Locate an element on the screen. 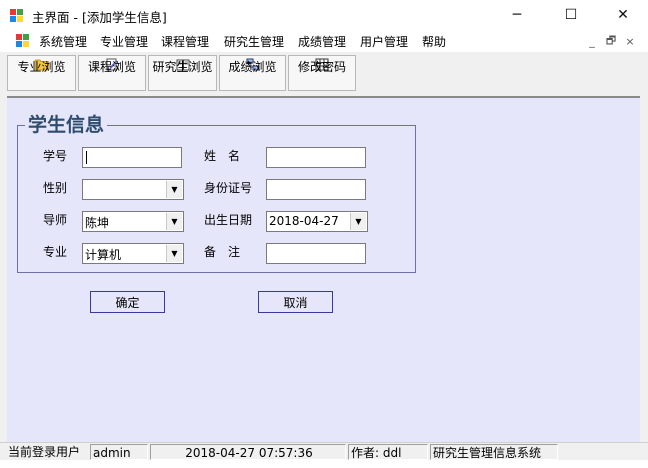 The width and height of the screenshot is (648, 468). mdi-frame-right is located at coordinates (644, 269).